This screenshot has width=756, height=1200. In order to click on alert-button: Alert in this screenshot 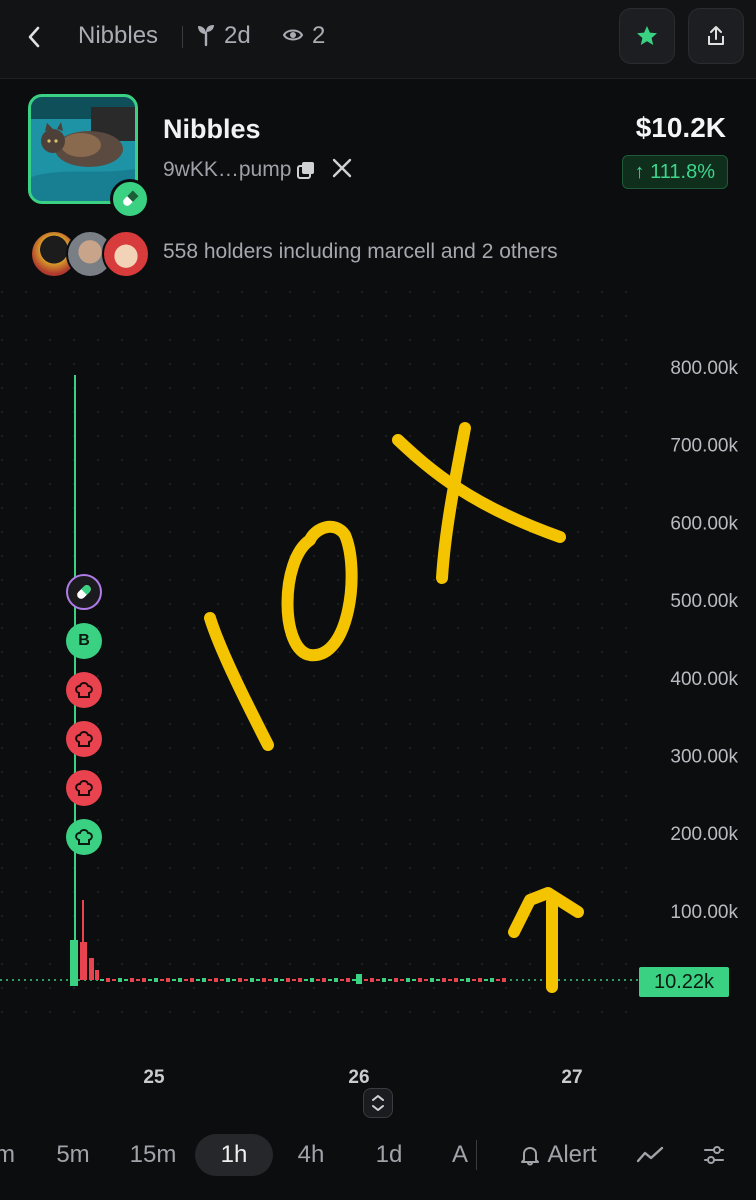, I will do `click(558, 1155)`.